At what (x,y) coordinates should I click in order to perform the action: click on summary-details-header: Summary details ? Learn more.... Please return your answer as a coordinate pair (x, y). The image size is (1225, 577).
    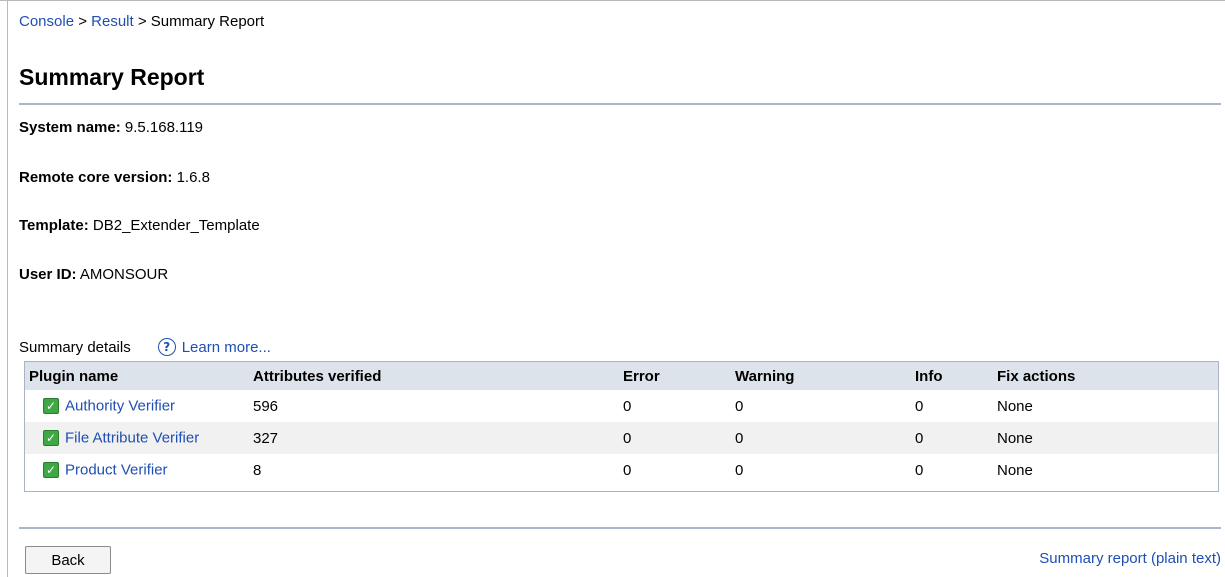
    Looking at the image, I should click on (145, 347).